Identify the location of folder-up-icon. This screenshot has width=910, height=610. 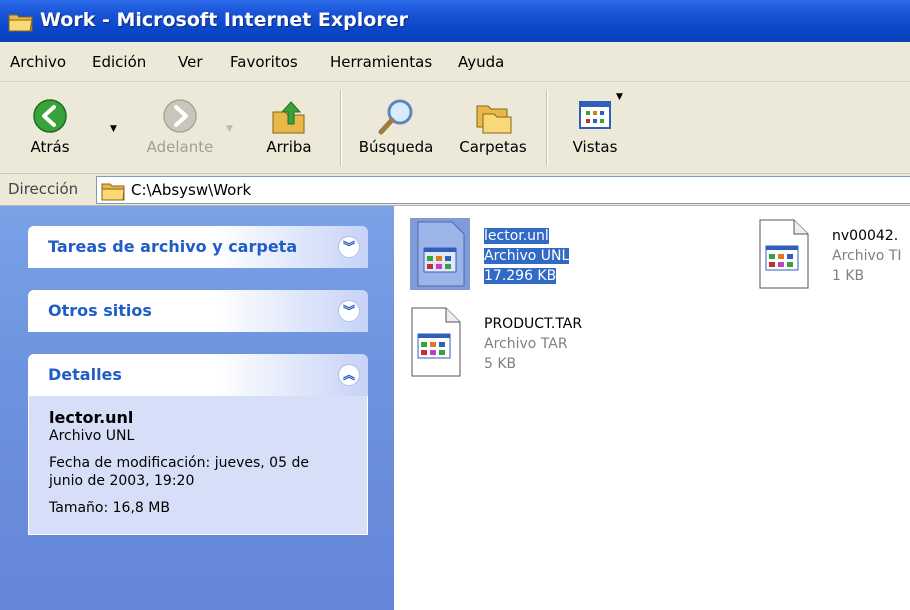
(288, 117).